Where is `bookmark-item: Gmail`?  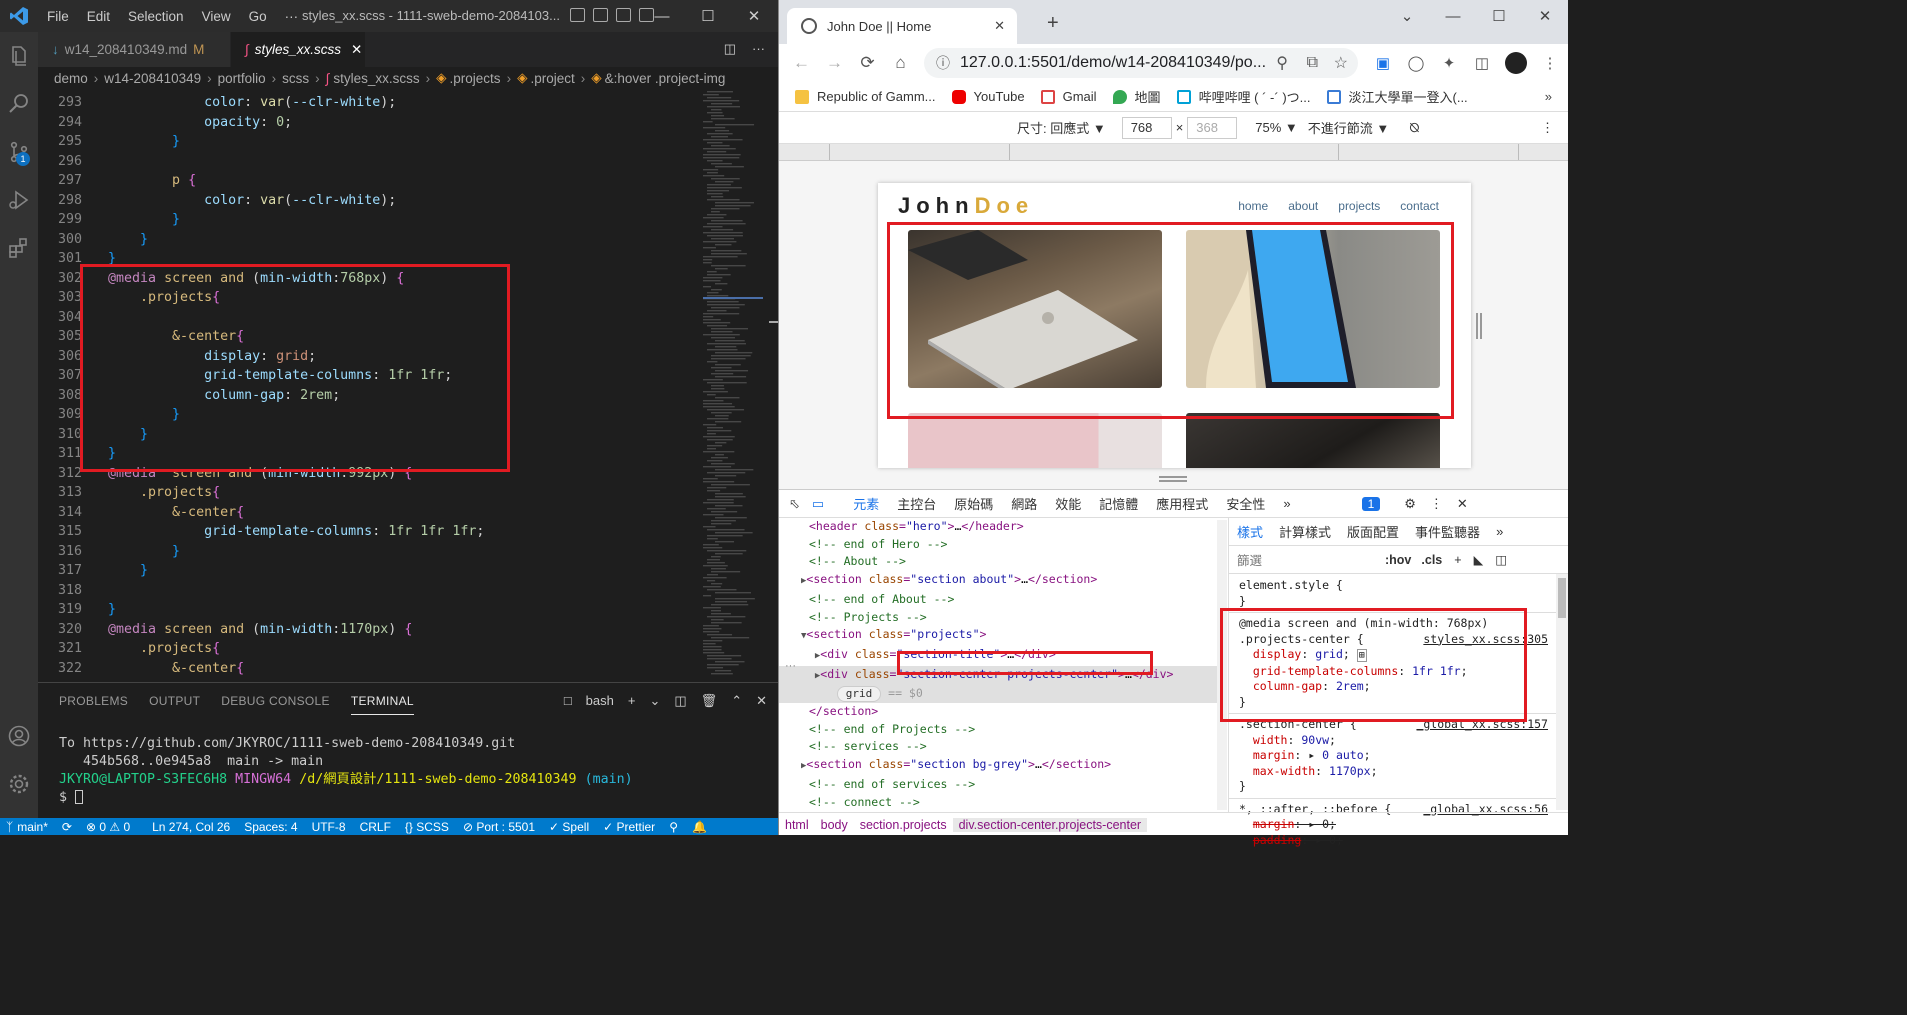
bookmark-item: Gmail is located at coordinates (1068, 96).